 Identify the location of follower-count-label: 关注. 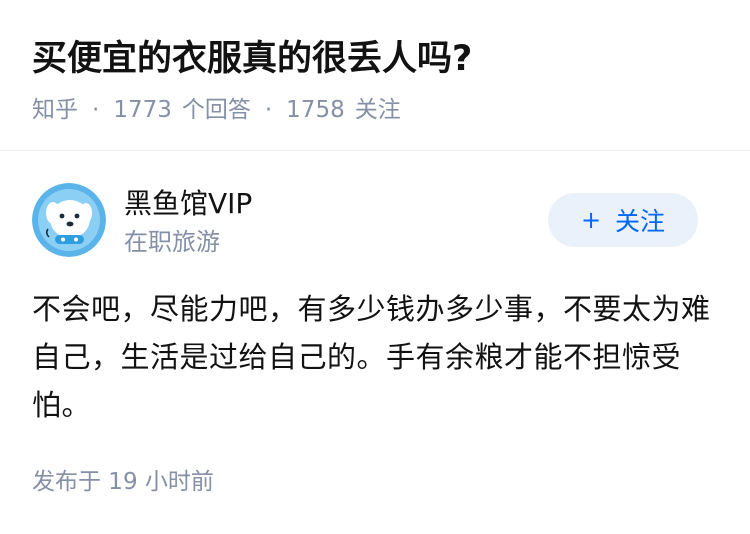
(377, 110).